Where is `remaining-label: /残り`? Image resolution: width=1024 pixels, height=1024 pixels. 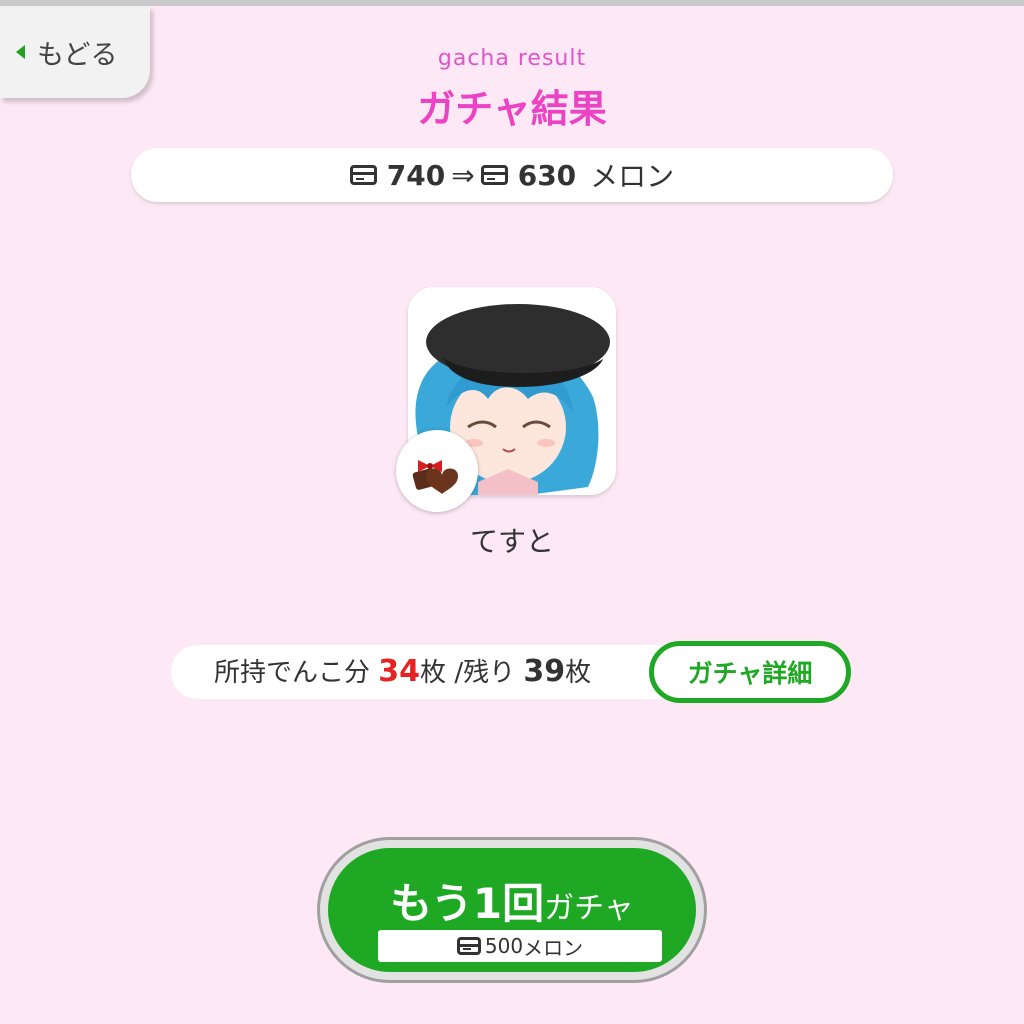 remaining-label: /残り is located at coordinates (485, 673).